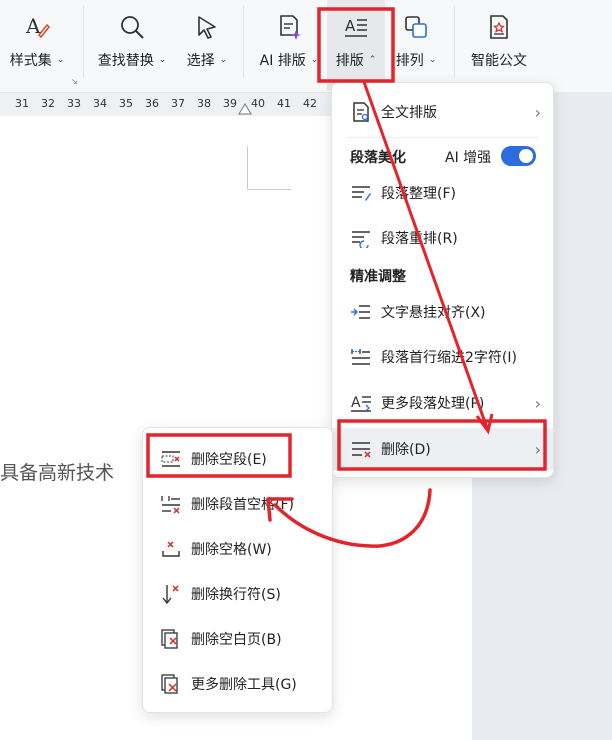  What do you see at coordinates (409, 61) in the screenshot?
I see `arrange-label: 排列` at bounding box center [409, 61].